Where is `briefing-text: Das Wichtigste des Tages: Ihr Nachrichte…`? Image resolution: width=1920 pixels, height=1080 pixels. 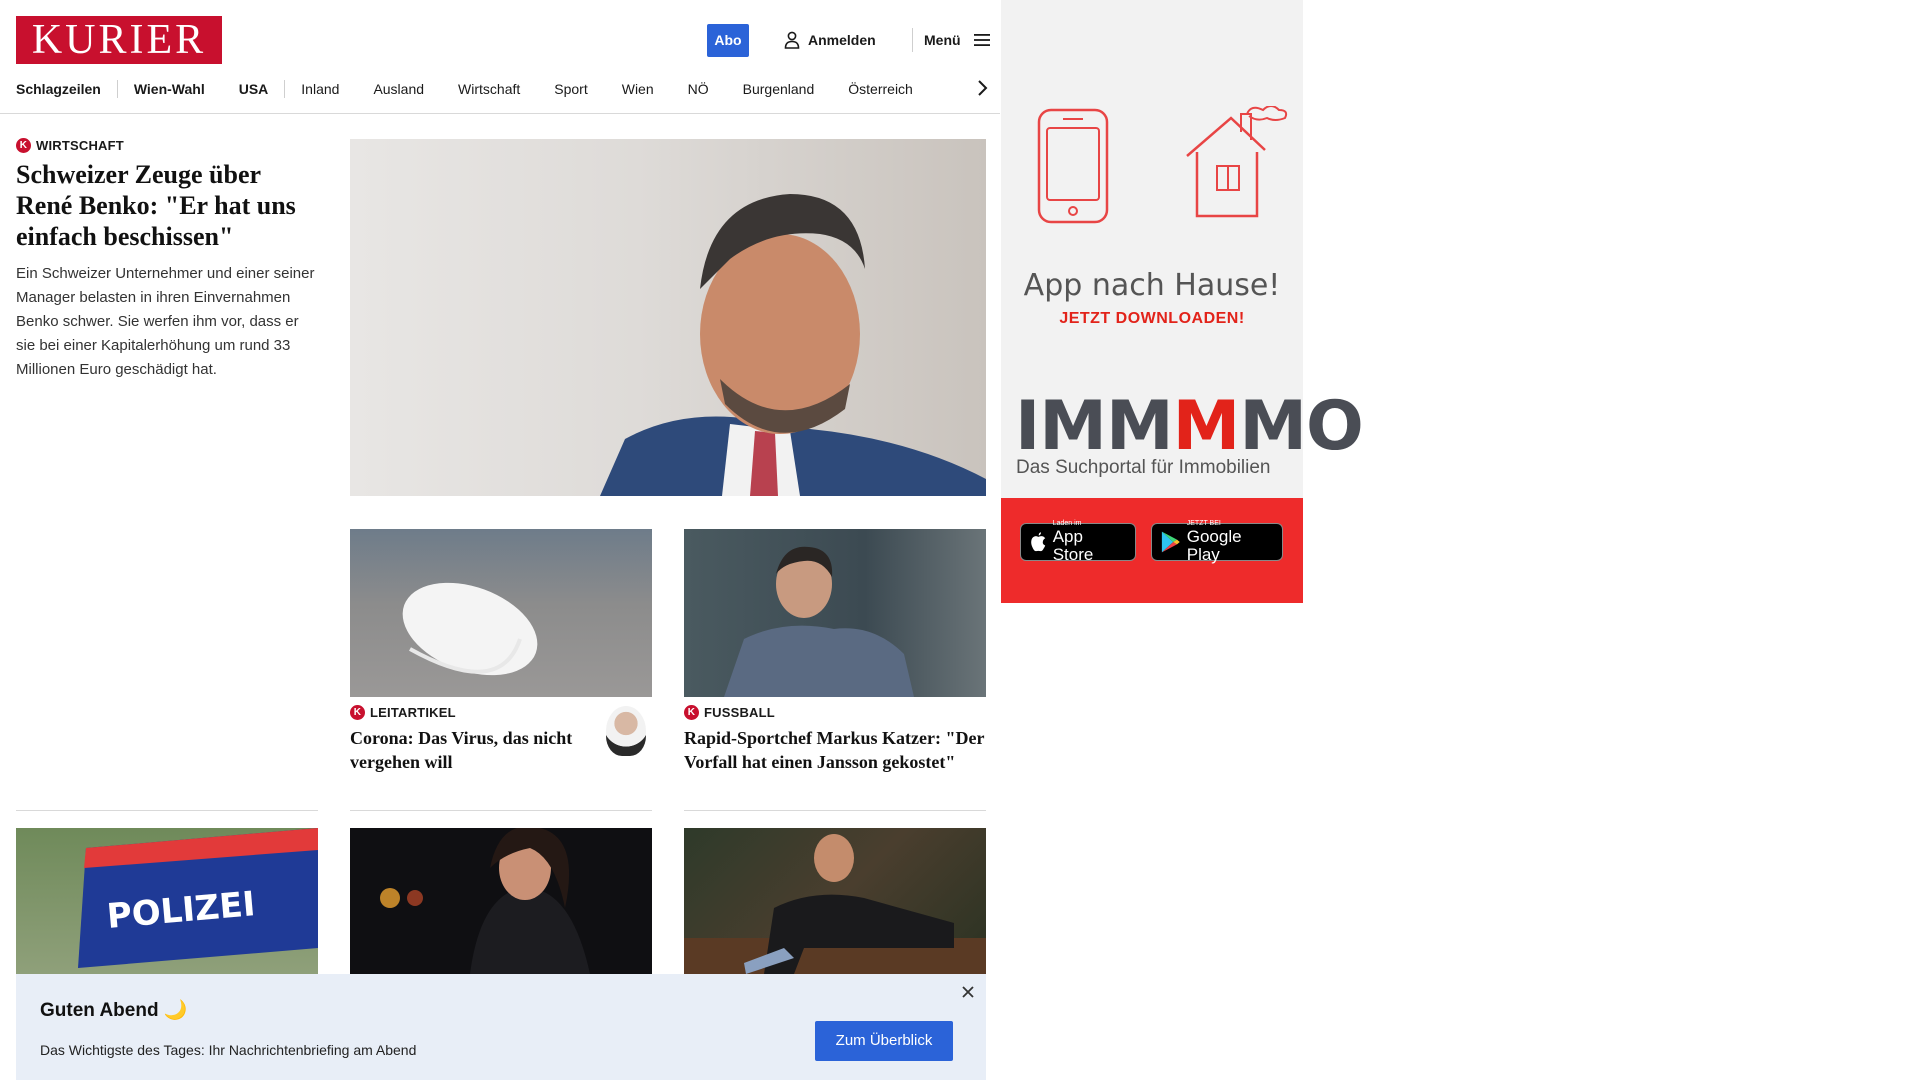 briefing-text: Das Wichtigste des Tages: Ihr Nachrichte… is located at coordinates (228, 1050).